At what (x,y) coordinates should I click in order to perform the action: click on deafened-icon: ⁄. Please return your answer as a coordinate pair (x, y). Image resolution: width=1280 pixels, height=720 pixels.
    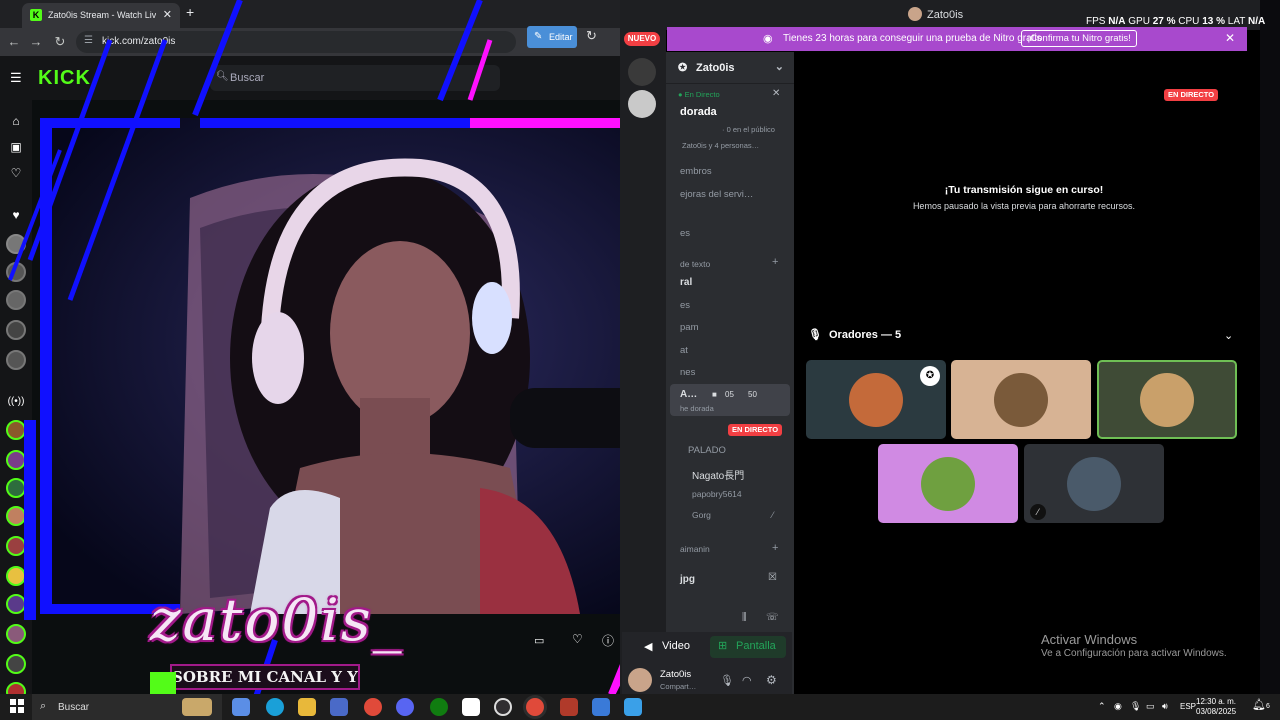
    Looking at the image, I should click on (773, 515).